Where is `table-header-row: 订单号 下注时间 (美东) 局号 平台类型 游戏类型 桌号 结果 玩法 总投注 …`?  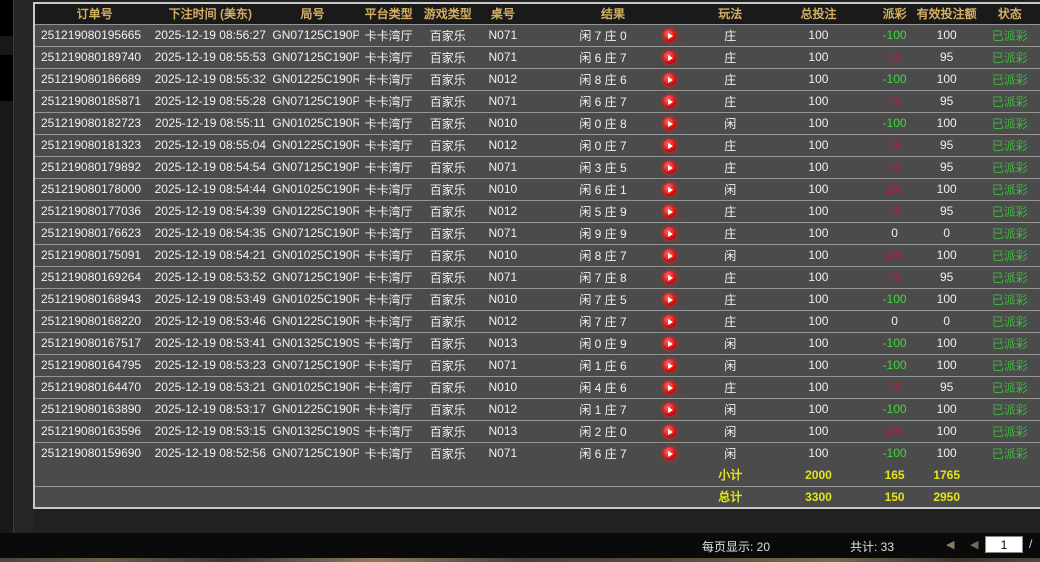
table-header-row: 订单号 下注时间 (美东) 局号 平台类型 游戏类型 桌号 结果 玩法 总投注 … is located at coordinates (537, 14).